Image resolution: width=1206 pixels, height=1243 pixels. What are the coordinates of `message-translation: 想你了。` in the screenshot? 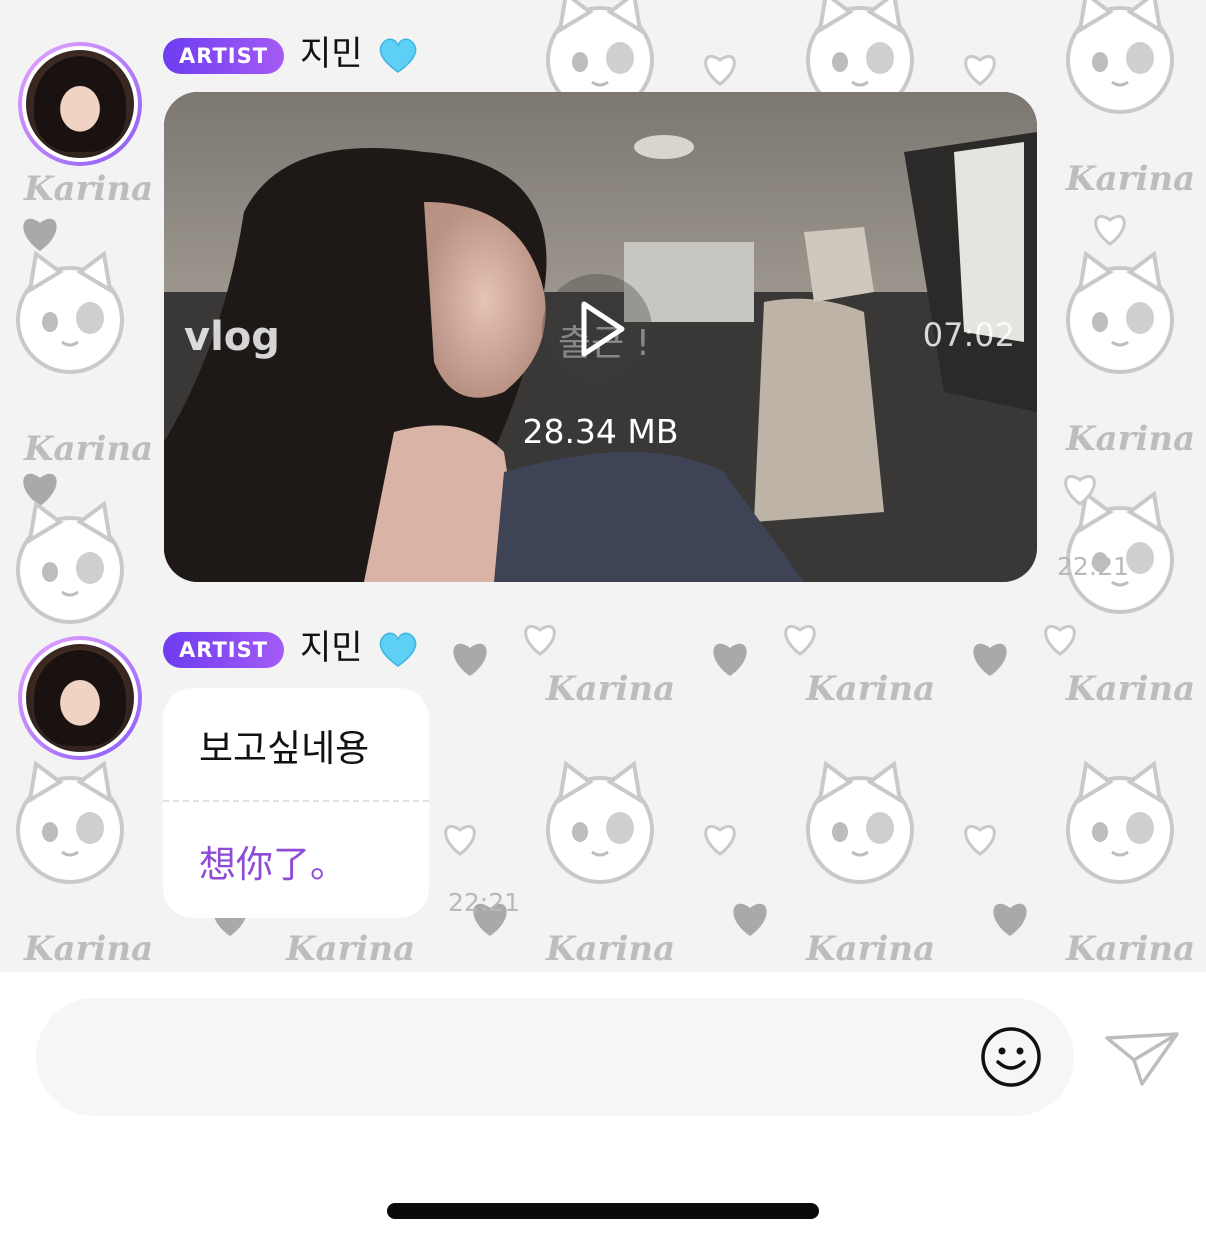 It's located at (273, 864).